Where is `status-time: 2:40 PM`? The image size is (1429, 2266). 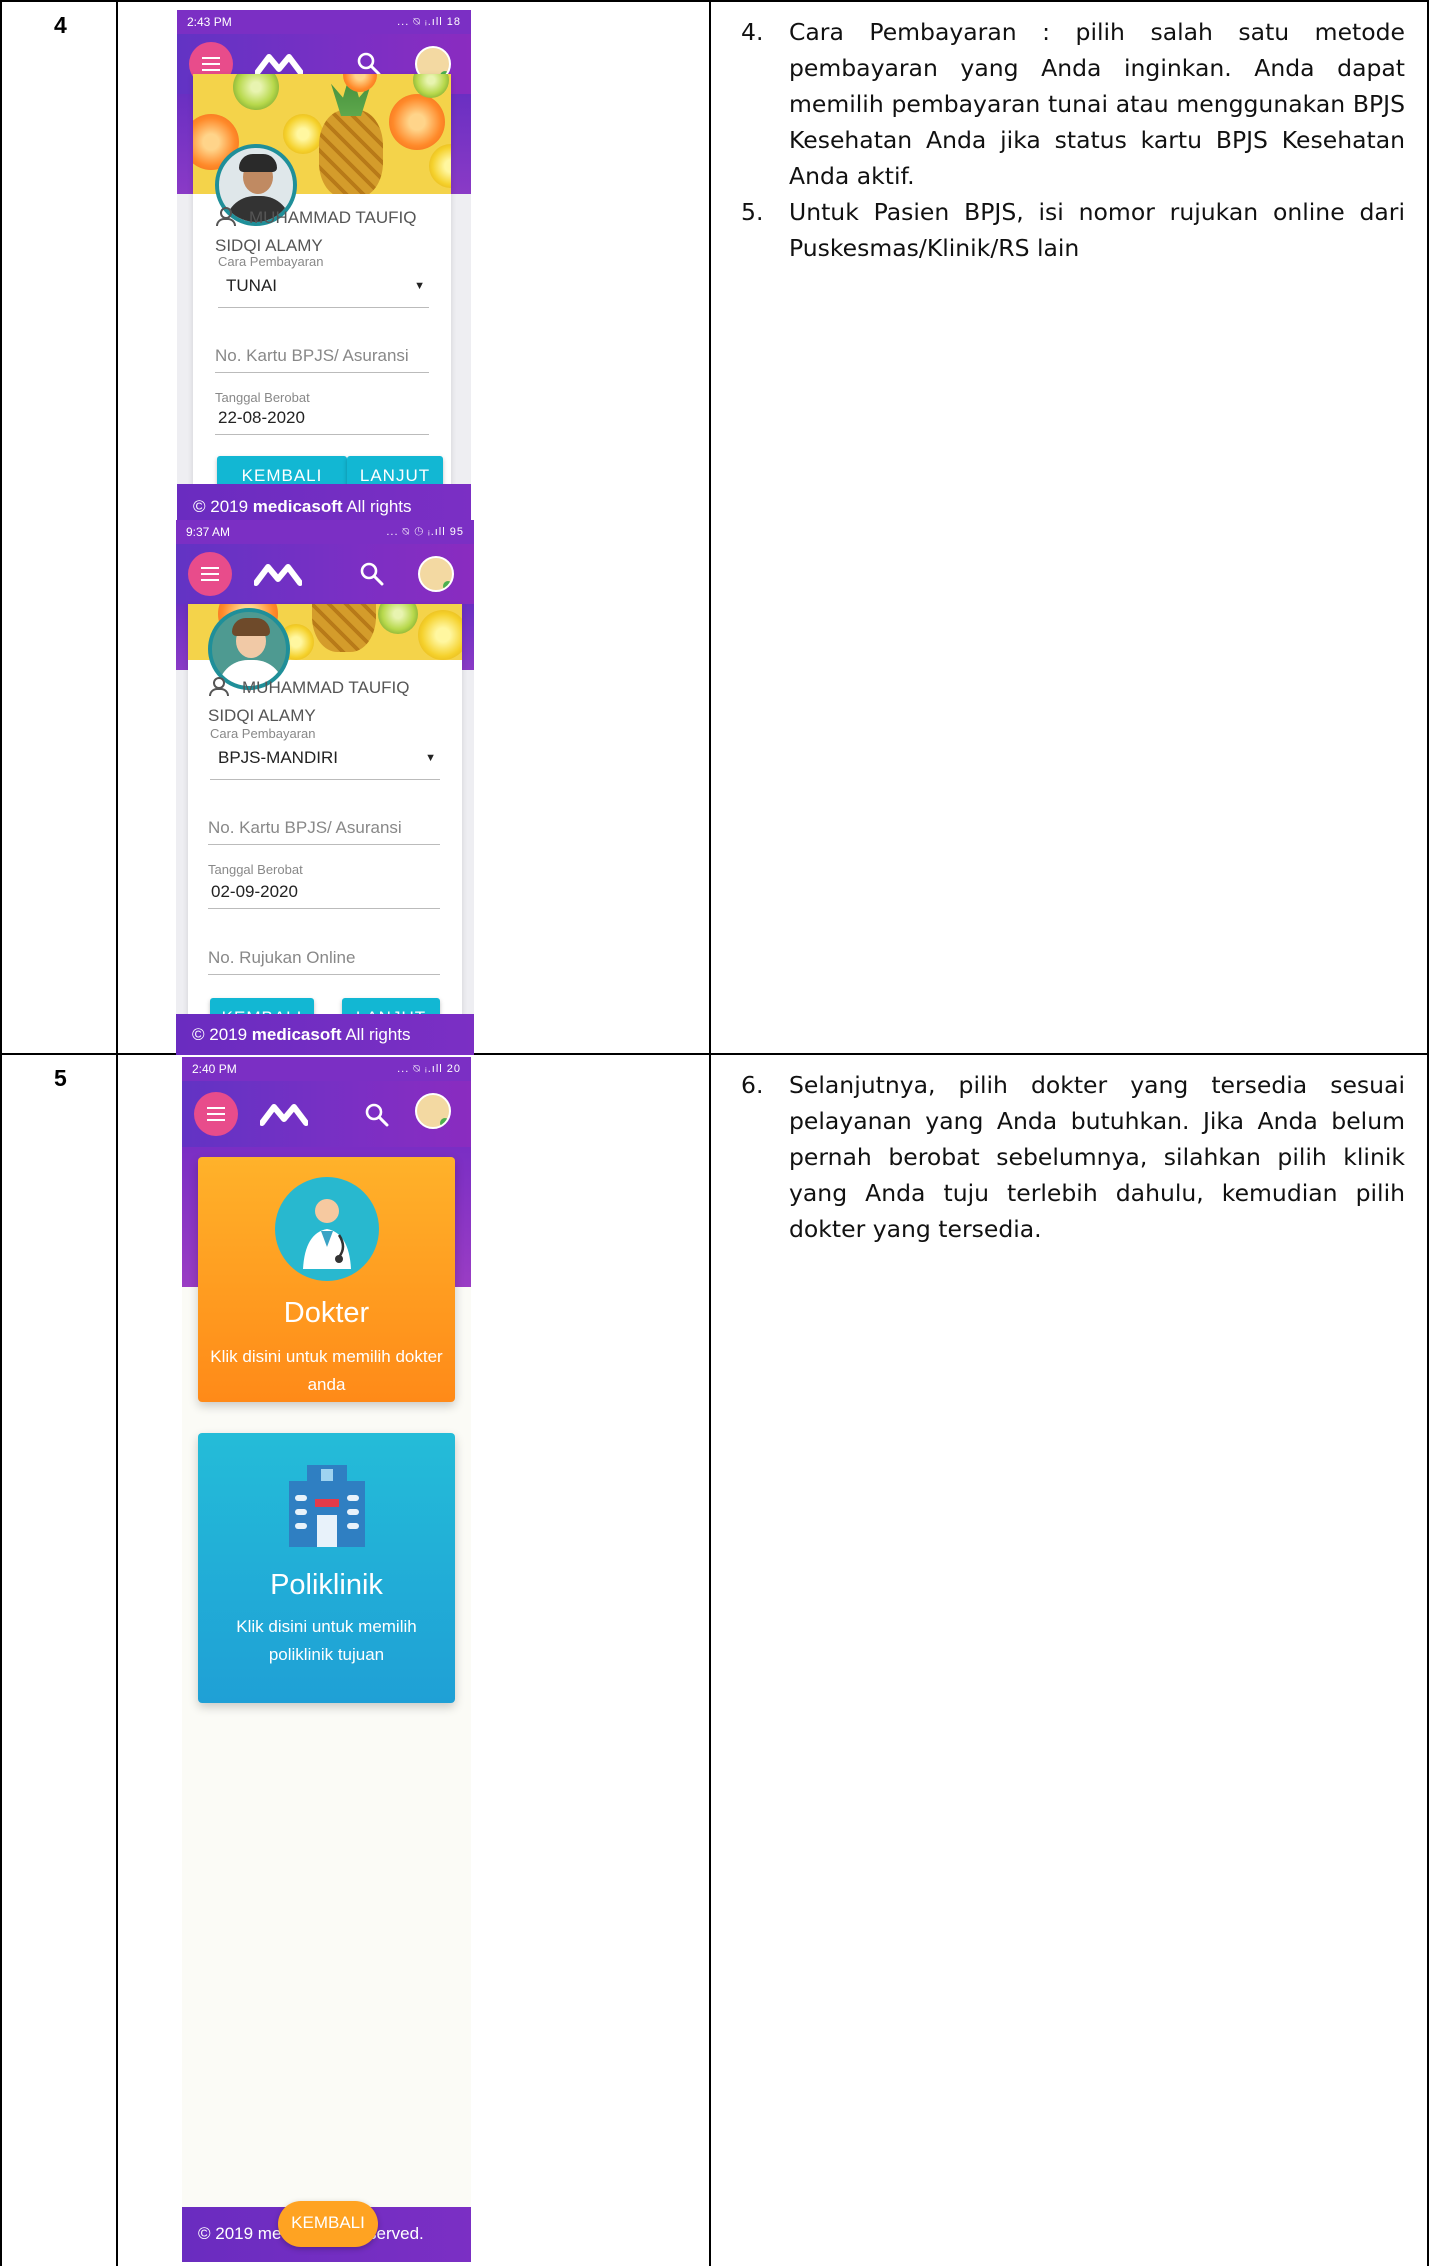 status-time: 2:40 PM is located at coordinates (214, 1069).